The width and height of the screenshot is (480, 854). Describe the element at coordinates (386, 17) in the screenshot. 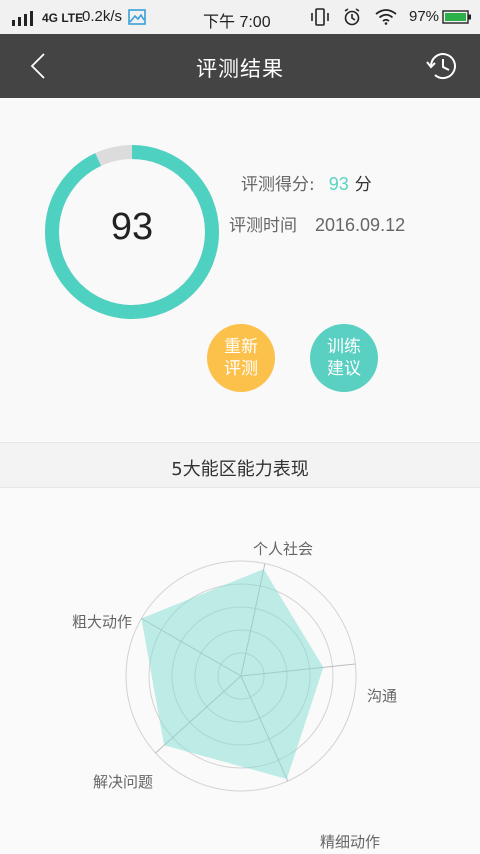

I see `wifi-icon` at that location.